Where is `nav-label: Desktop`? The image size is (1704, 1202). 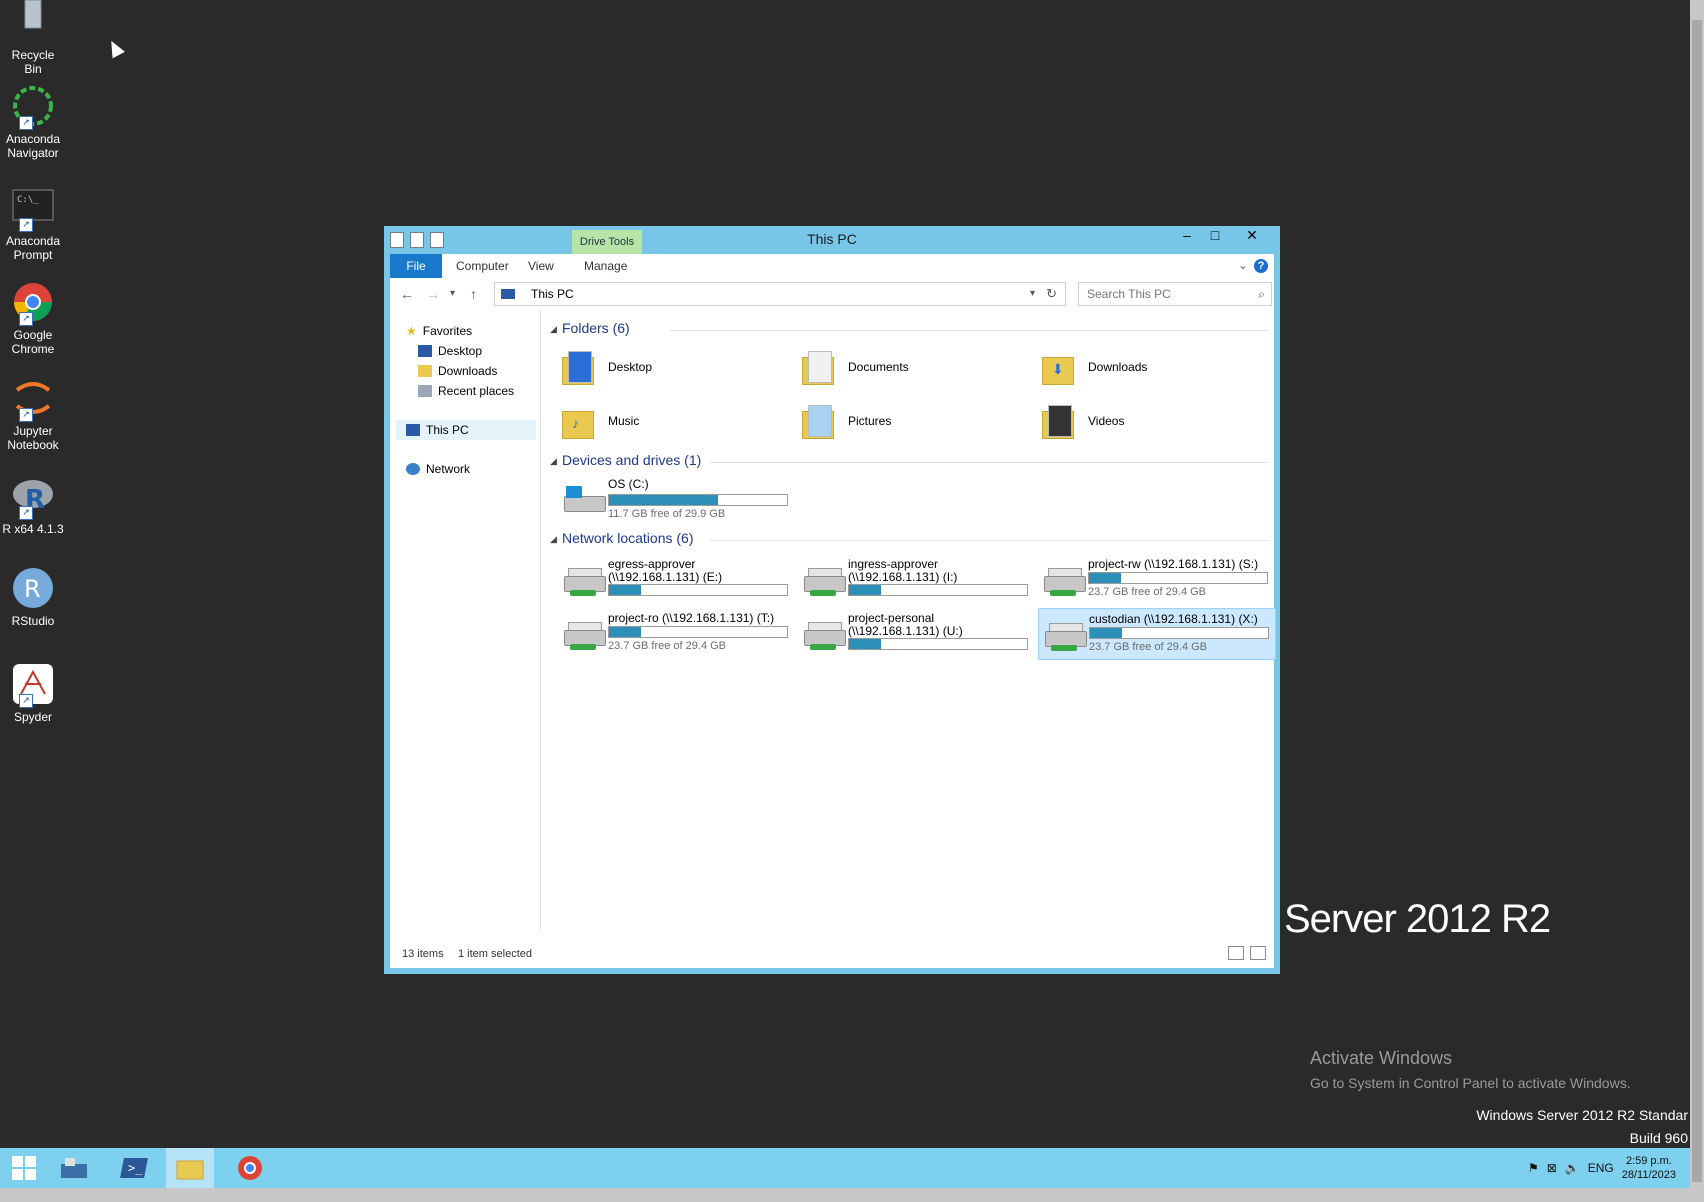
nav-label: Desktop is located at coordinates (460, 351).